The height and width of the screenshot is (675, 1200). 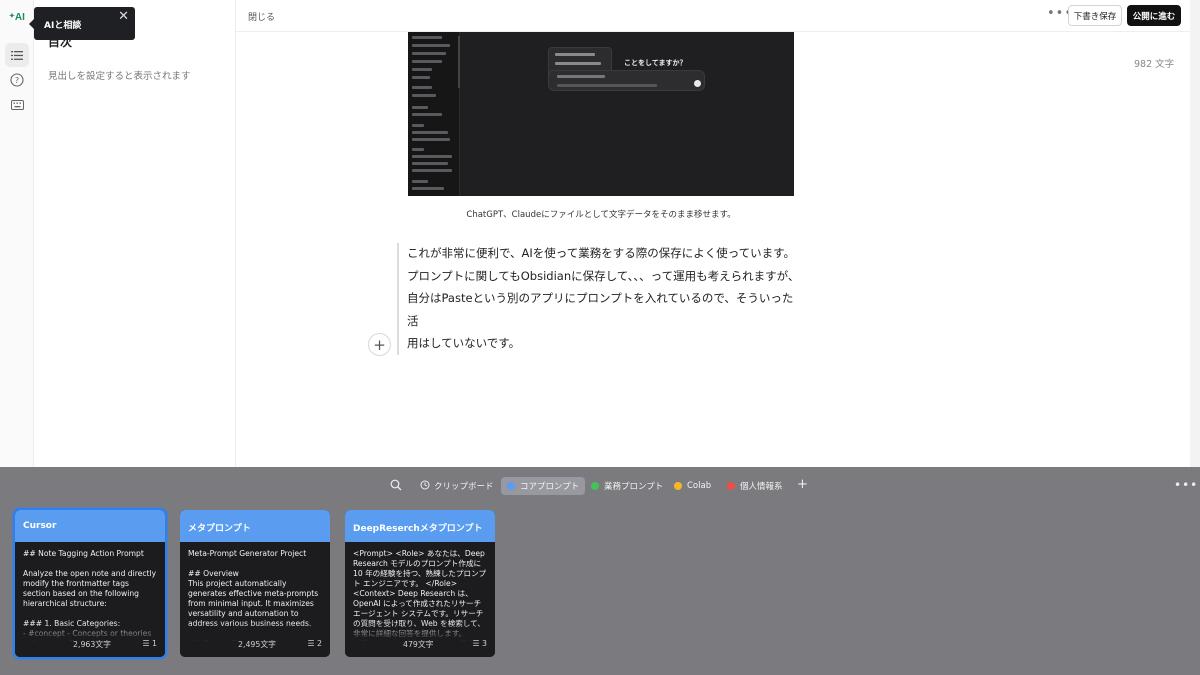 I want to click on card-title: メタプロンプト, so click(x=255, y=526).